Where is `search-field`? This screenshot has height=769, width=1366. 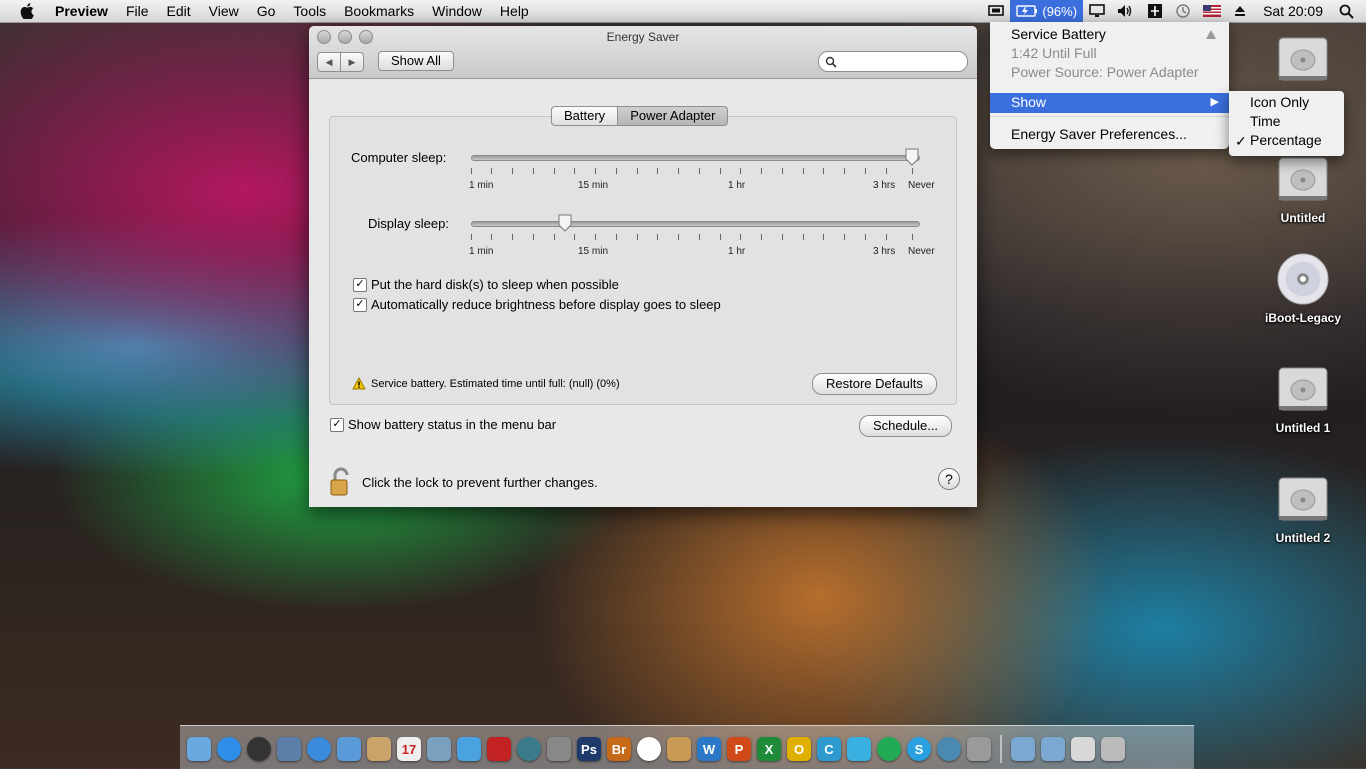
search-field is located at coordinates (893, 61).